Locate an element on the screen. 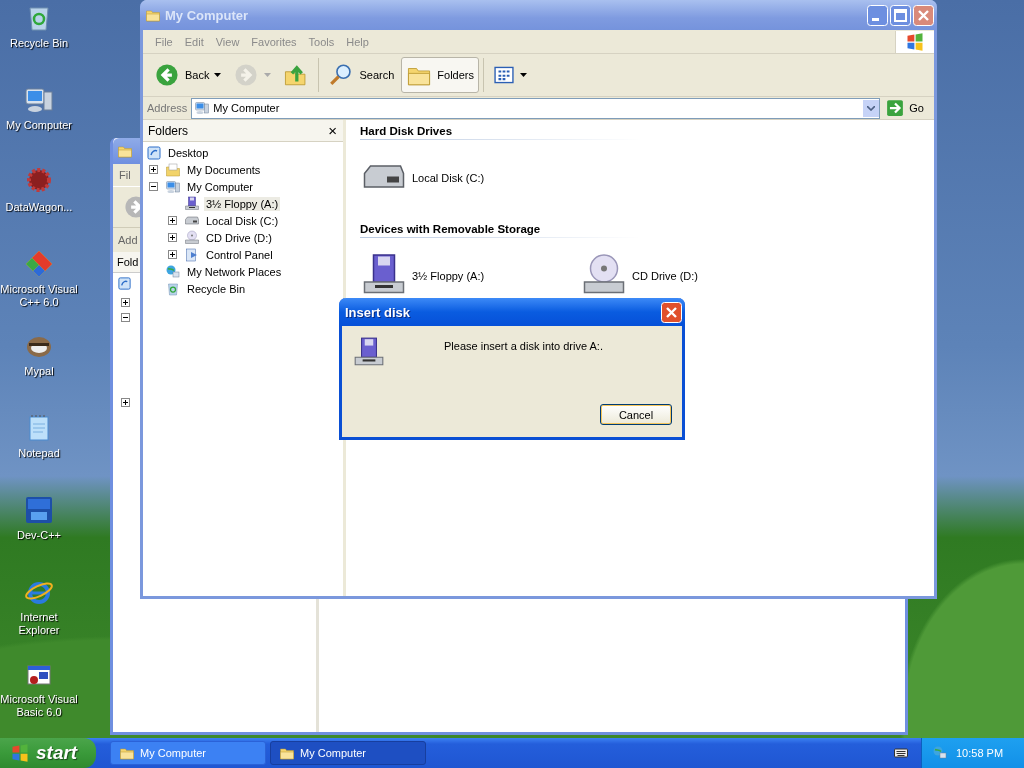 This screenshot has width=1024, height=768. tree-item: Desktop is located at coordinates (188, 152).